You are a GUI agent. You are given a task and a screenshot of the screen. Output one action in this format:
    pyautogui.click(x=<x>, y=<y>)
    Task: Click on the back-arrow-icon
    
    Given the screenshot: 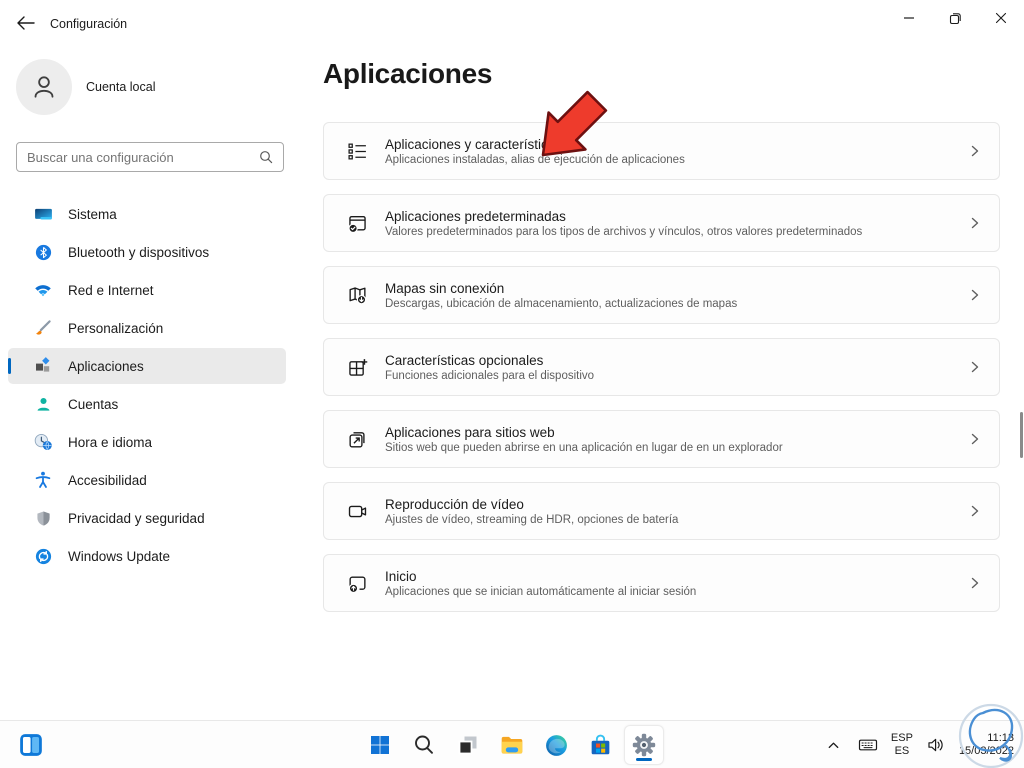 What is the action you would take?
    pyautogui.click(x=26, y=22)
    